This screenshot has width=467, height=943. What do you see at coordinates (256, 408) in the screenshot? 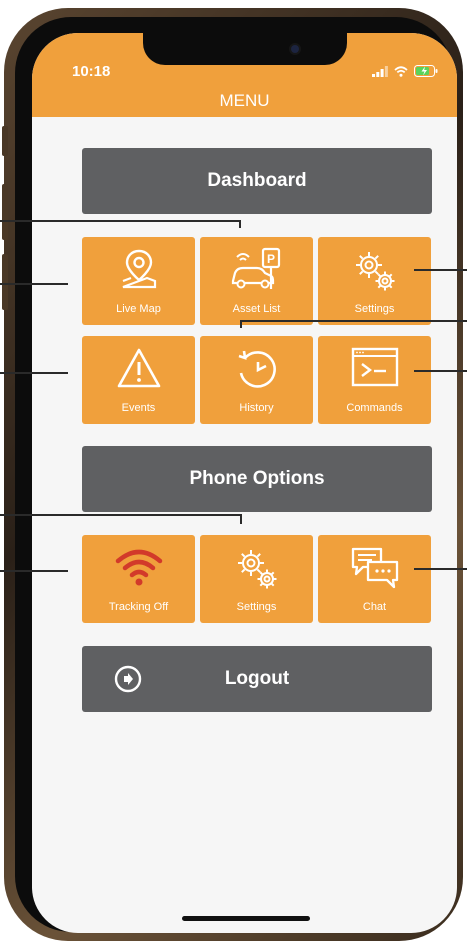
I see `tile-label: History` at bounding box center [256, 408].